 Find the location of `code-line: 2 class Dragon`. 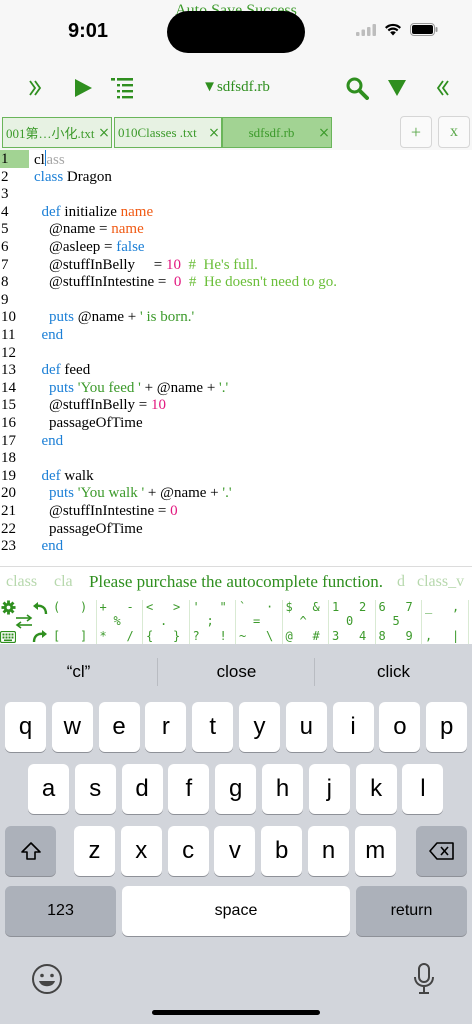

code-line: 2 class Dragon is located at coordinates (236, 177).